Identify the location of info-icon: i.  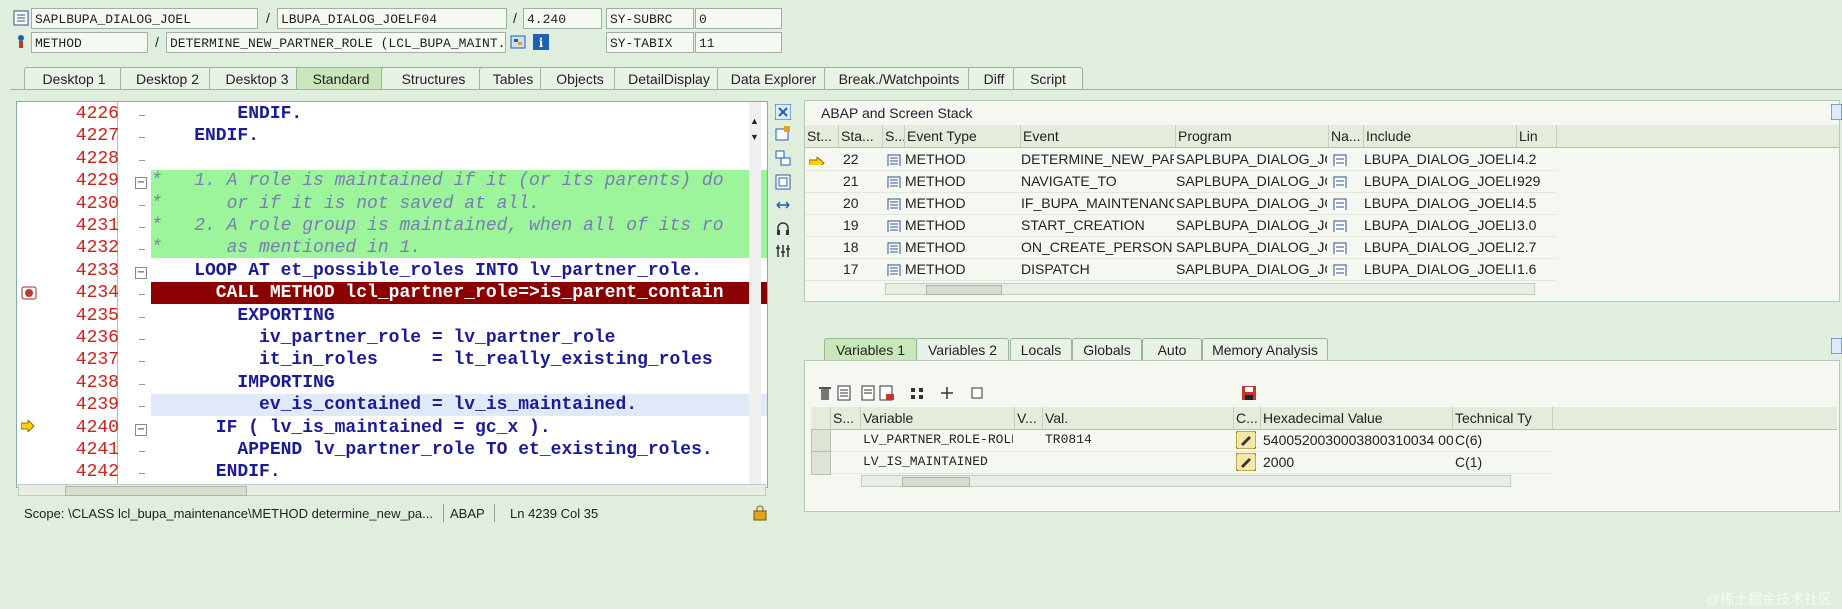
(541, 42).